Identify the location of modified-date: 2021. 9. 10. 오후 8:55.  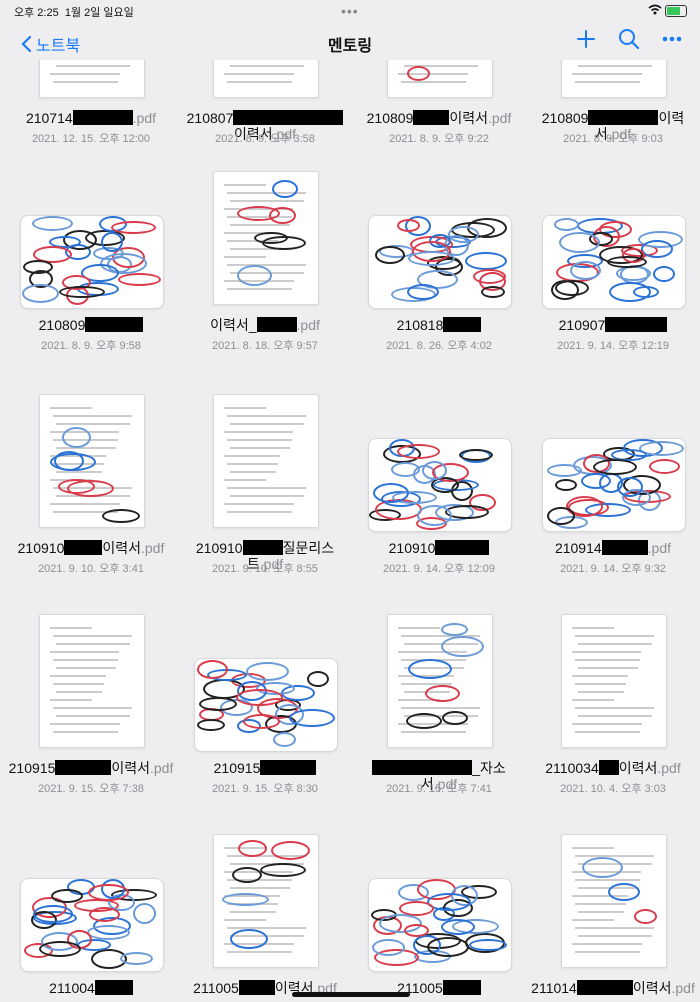
(265, 569).